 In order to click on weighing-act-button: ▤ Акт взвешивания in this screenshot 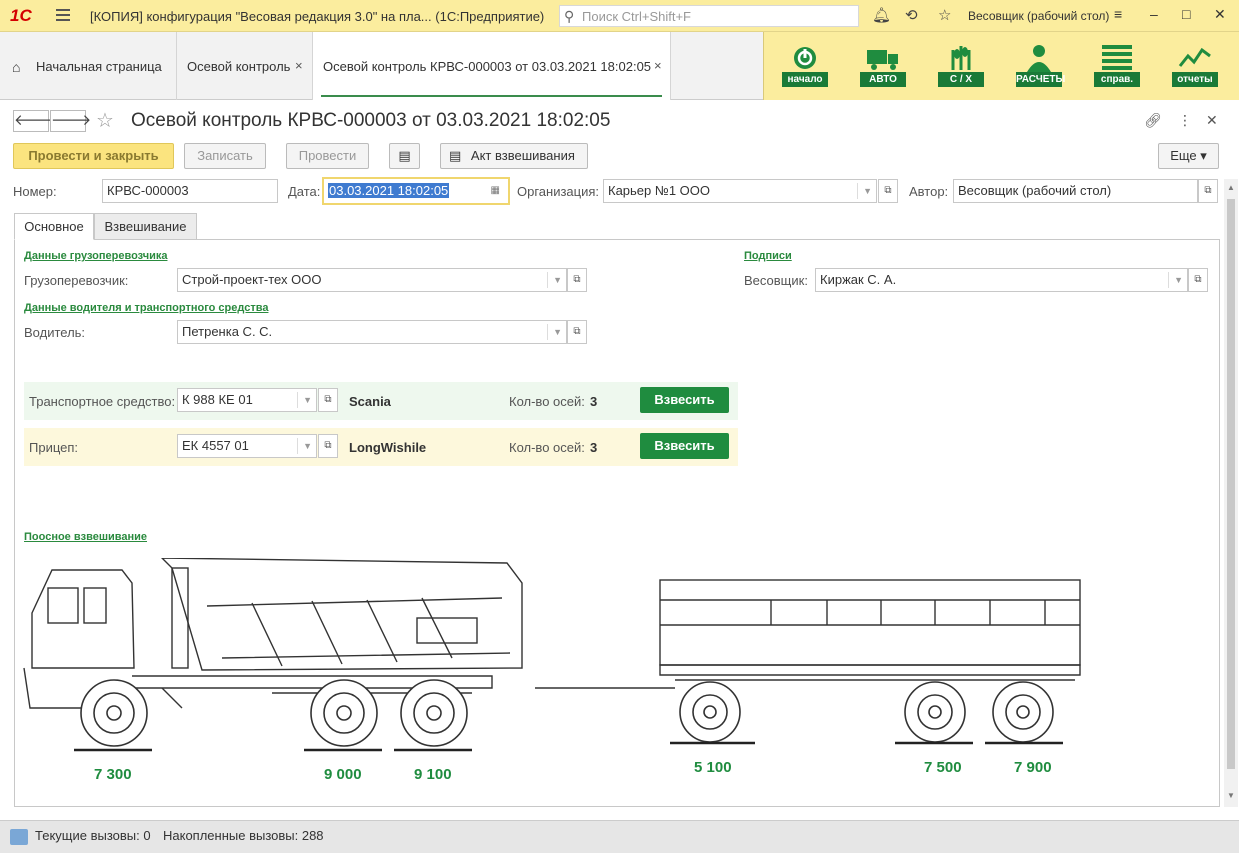, I will do `click(514, 156)`.